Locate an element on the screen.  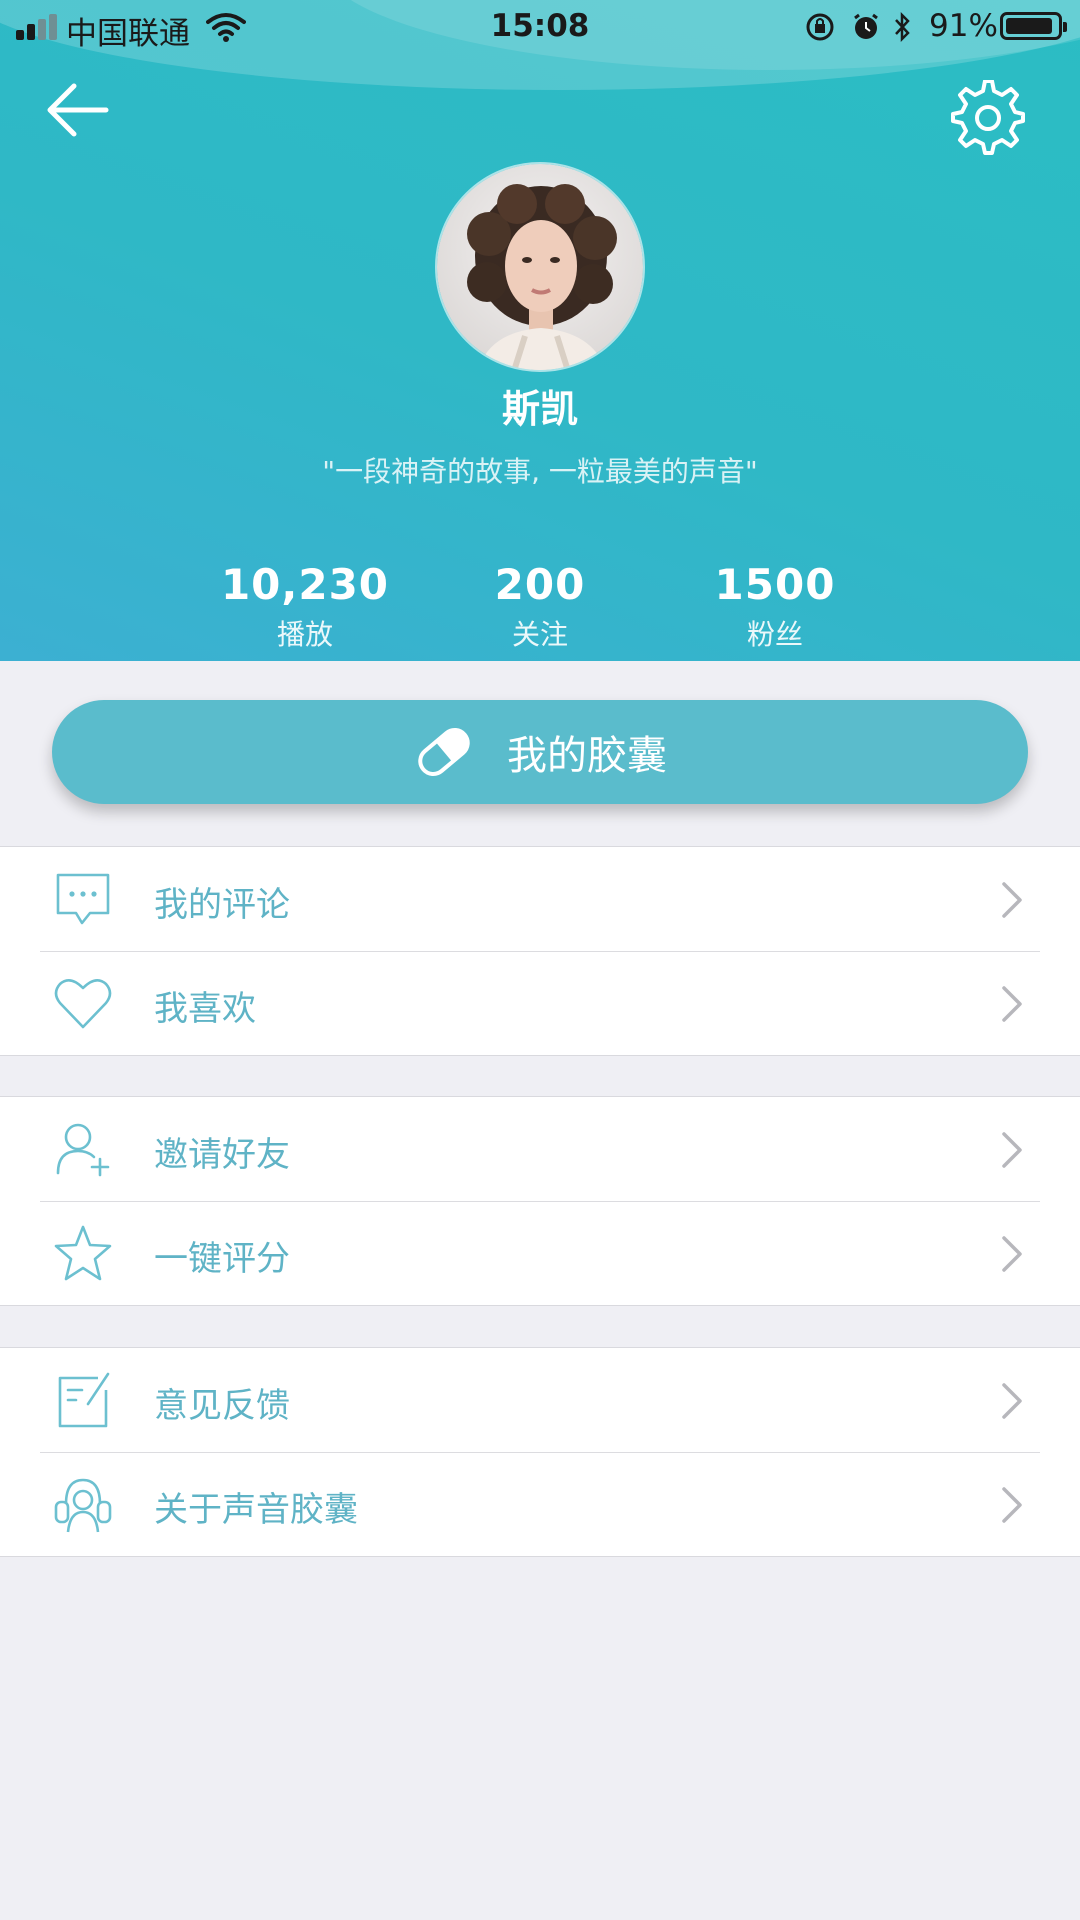
stat-value: 200 is located at coordinates (540, 584).